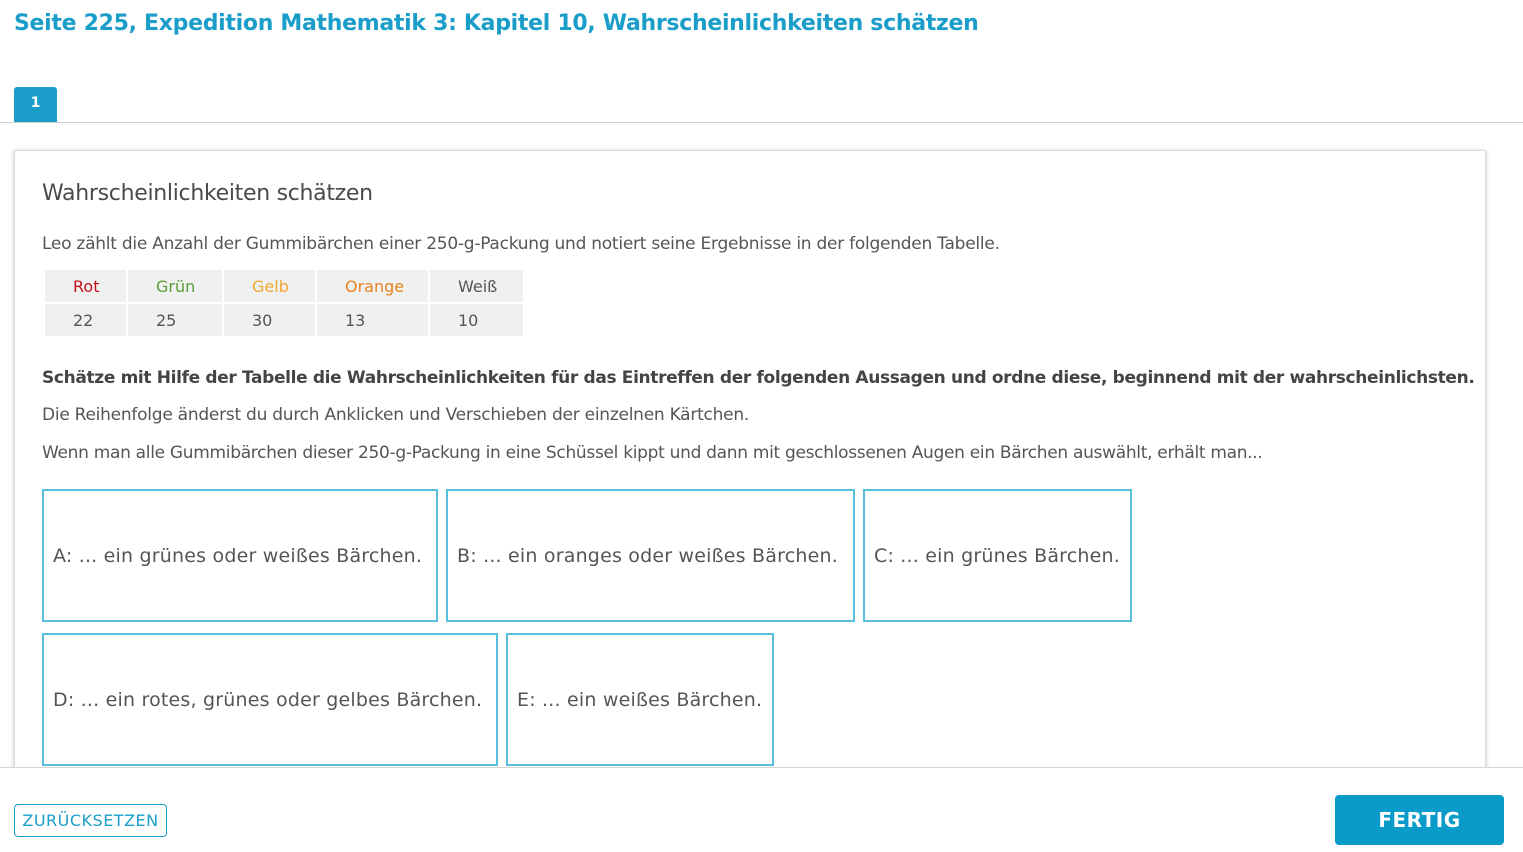 The width and height of the screenshot is (1523, 852). What do you see at coordinates (997, 555) in the screenshot?
I see `sortable-card-c: C: ... ein grünes Bärchen.` at bounding box center [997, 555].